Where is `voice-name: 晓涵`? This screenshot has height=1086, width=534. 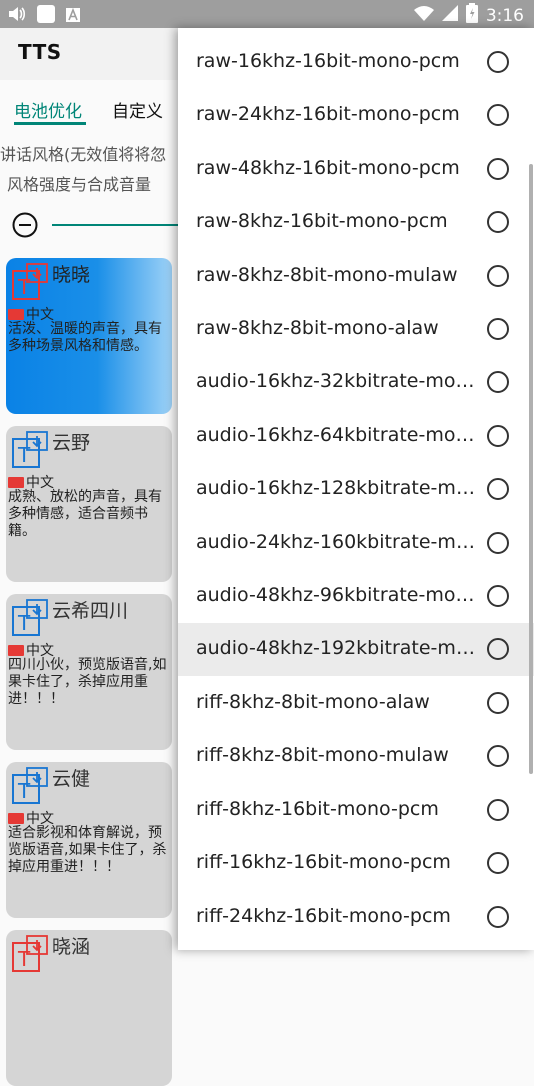
voice-name: 晓涵 is located at coordinates (71, 947).